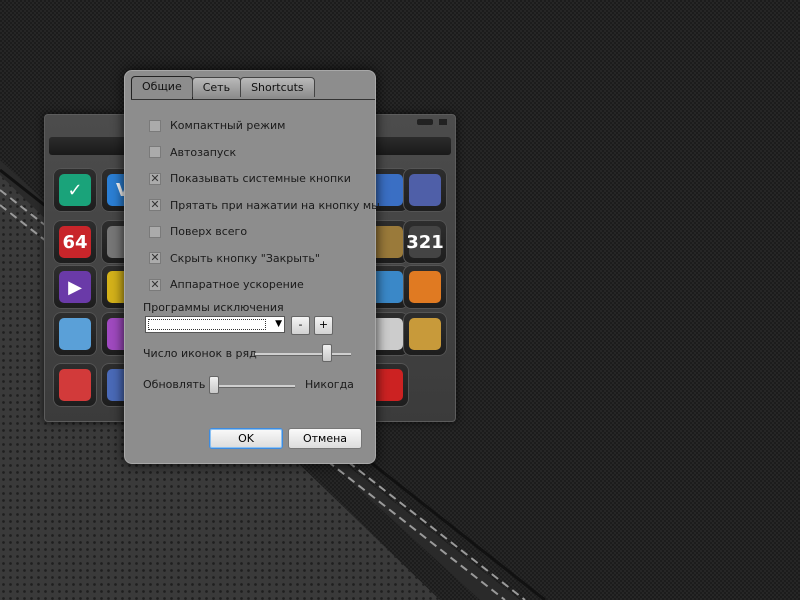 Image resolution: width=800 pixels, height=600 pixels. Describe the element at coordinates (245, 258) in the screenshot. I see `option-label: Скрыть кнопку "Закрыть"` at that location.